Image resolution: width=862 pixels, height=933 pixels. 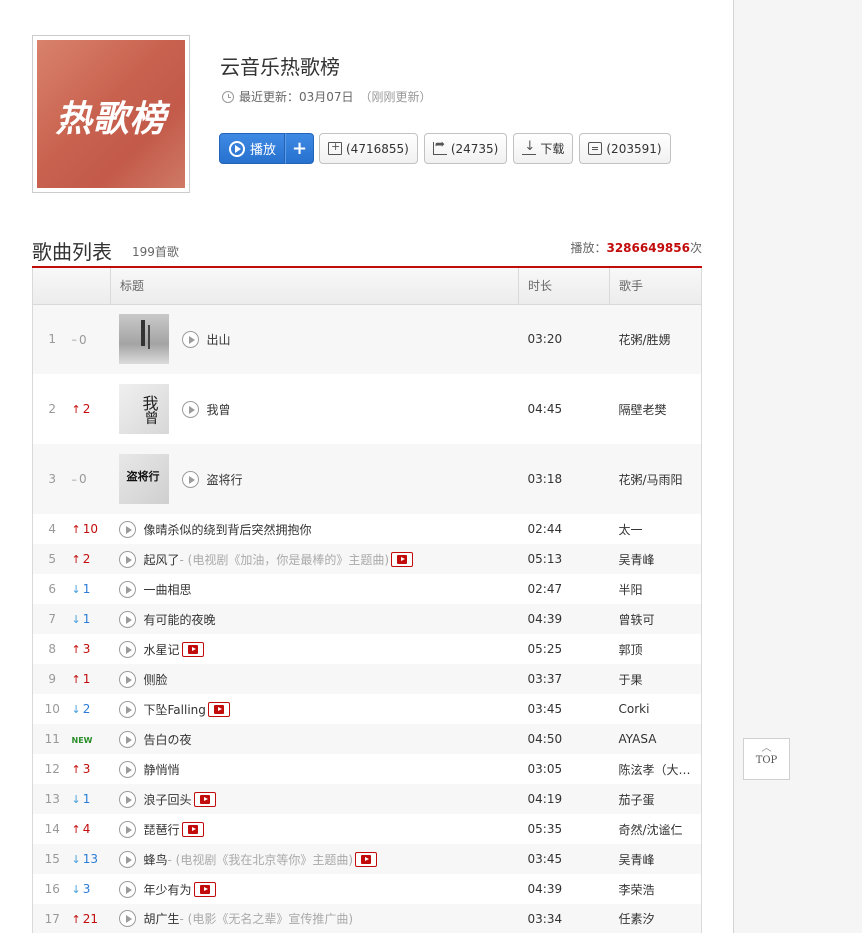 What do you see at coordinates (162, 918) in the screenshot?
I see `song-name: 胡广生` at bounding box center [162, 918].